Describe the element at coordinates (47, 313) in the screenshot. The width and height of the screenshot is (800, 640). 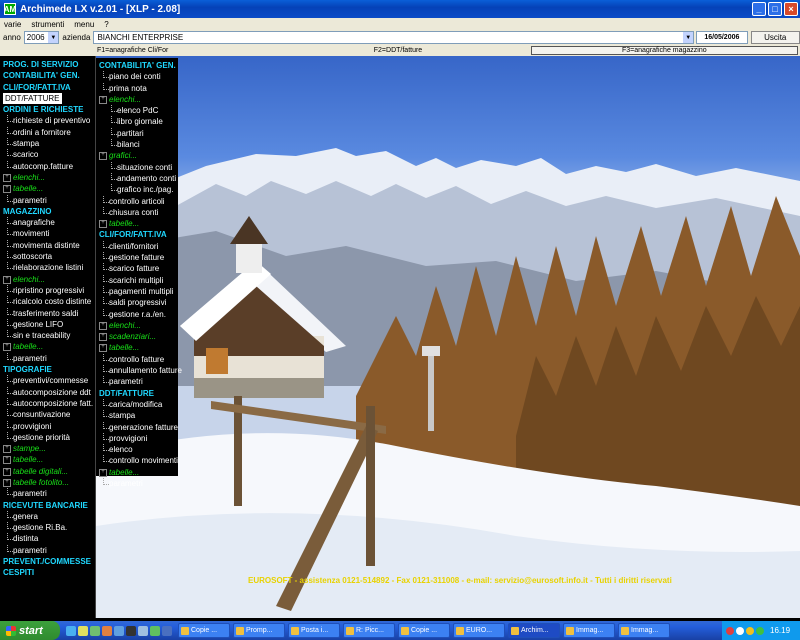
I see `left-tree-item-trasferimento-saldi: trasferimento saldi` at that location.